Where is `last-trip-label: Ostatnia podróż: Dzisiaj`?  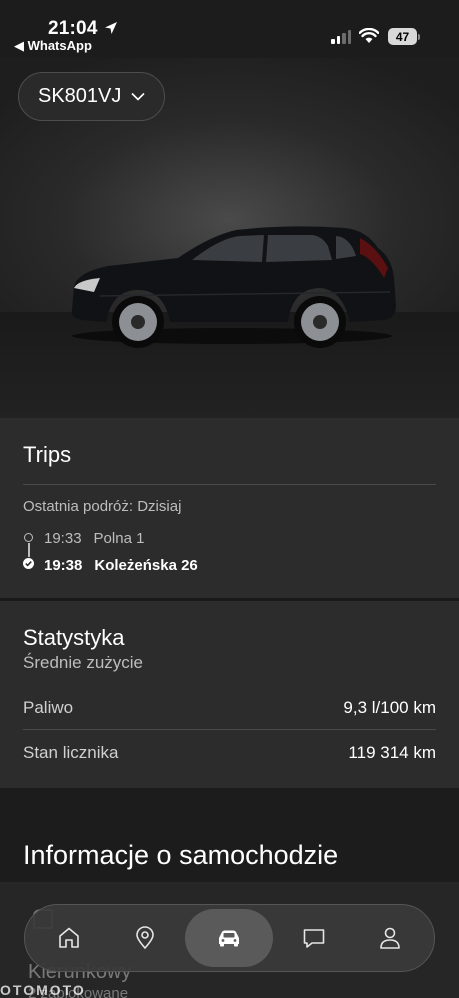 last-trip-label: Ostatnia podróż: Dzisiaj is located at coordinates (102, 506).